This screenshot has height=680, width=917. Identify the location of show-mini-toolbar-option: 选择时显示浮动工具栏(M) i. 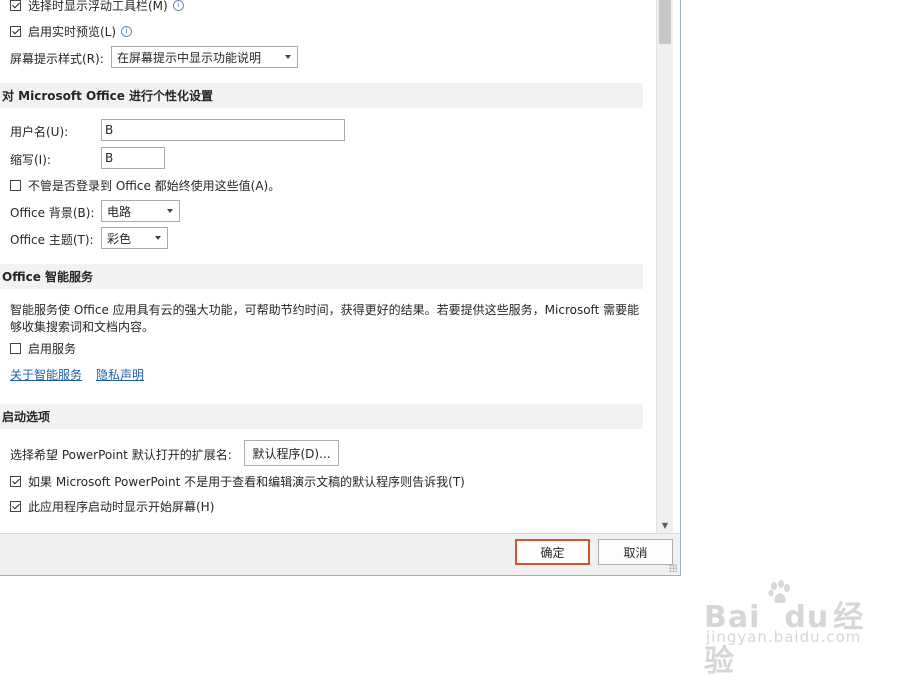
(97, 7).